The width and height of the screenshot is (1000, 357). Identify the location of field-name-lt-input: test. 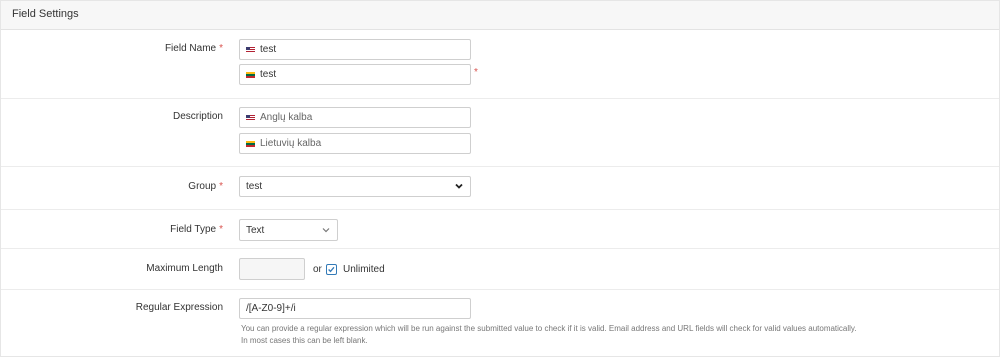
(355, 74).